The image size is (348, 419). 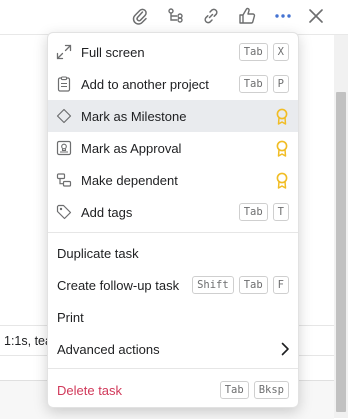 What do you see at coordinates (283, 16) in the screenshot?
I see `more-icon` at bounding box center [283, 16].